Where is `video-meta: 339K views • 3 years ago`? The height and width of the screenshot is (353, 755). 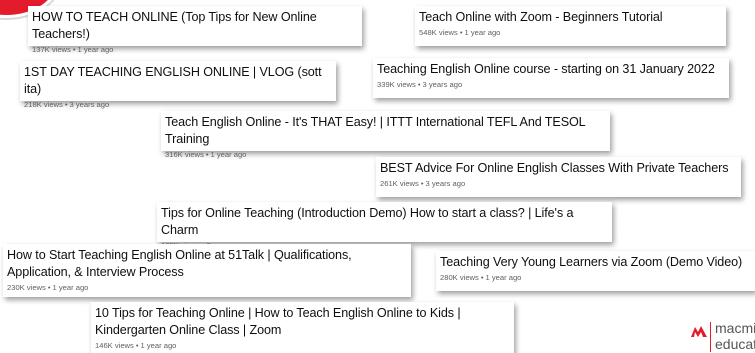
video-meta: 339K views • 3 years ago is located at coordinates (550, 85).